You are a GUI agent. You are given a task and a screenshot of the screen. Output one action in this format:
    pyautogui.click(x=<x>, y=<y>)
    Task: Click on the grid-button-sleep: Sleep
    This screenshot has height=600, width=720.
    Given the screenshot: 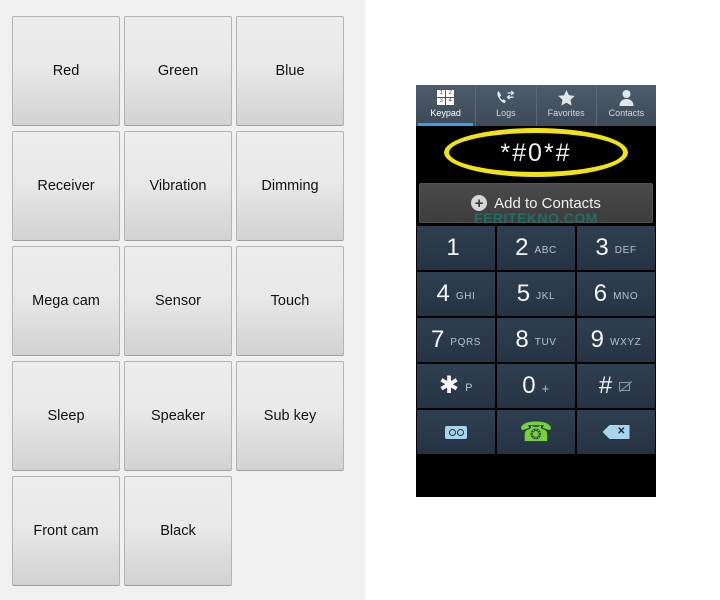 What is the action you would take?
    pyautogui.click(x=66, y=416)
    